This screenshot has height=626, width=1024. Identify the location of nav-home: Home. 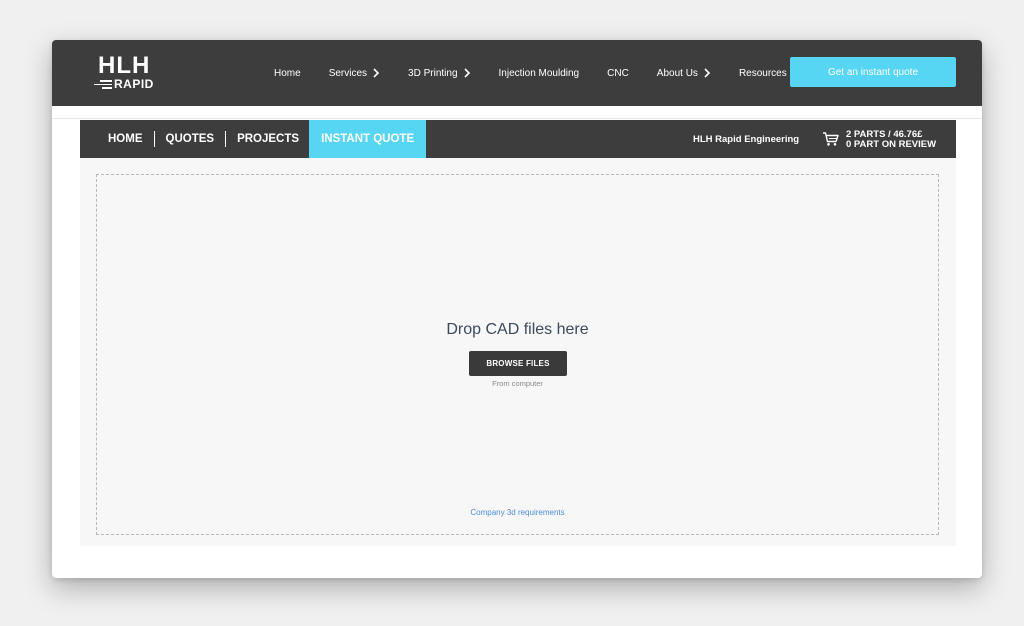
(287, 73).